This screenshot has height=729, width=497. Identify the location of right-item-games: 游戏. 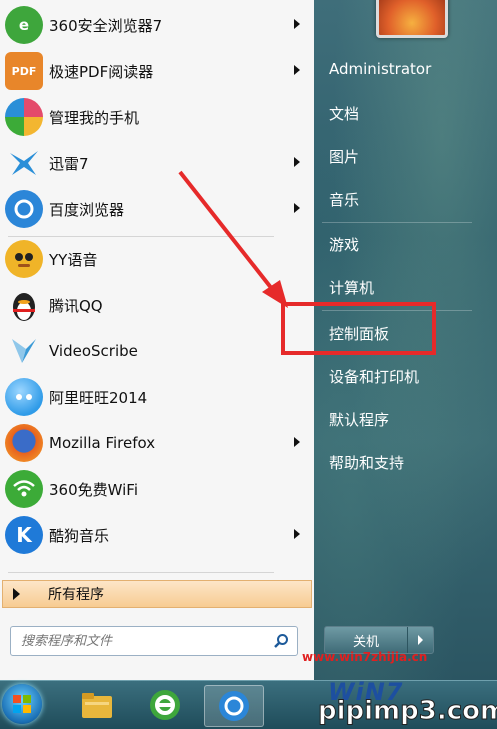
(344, 244).